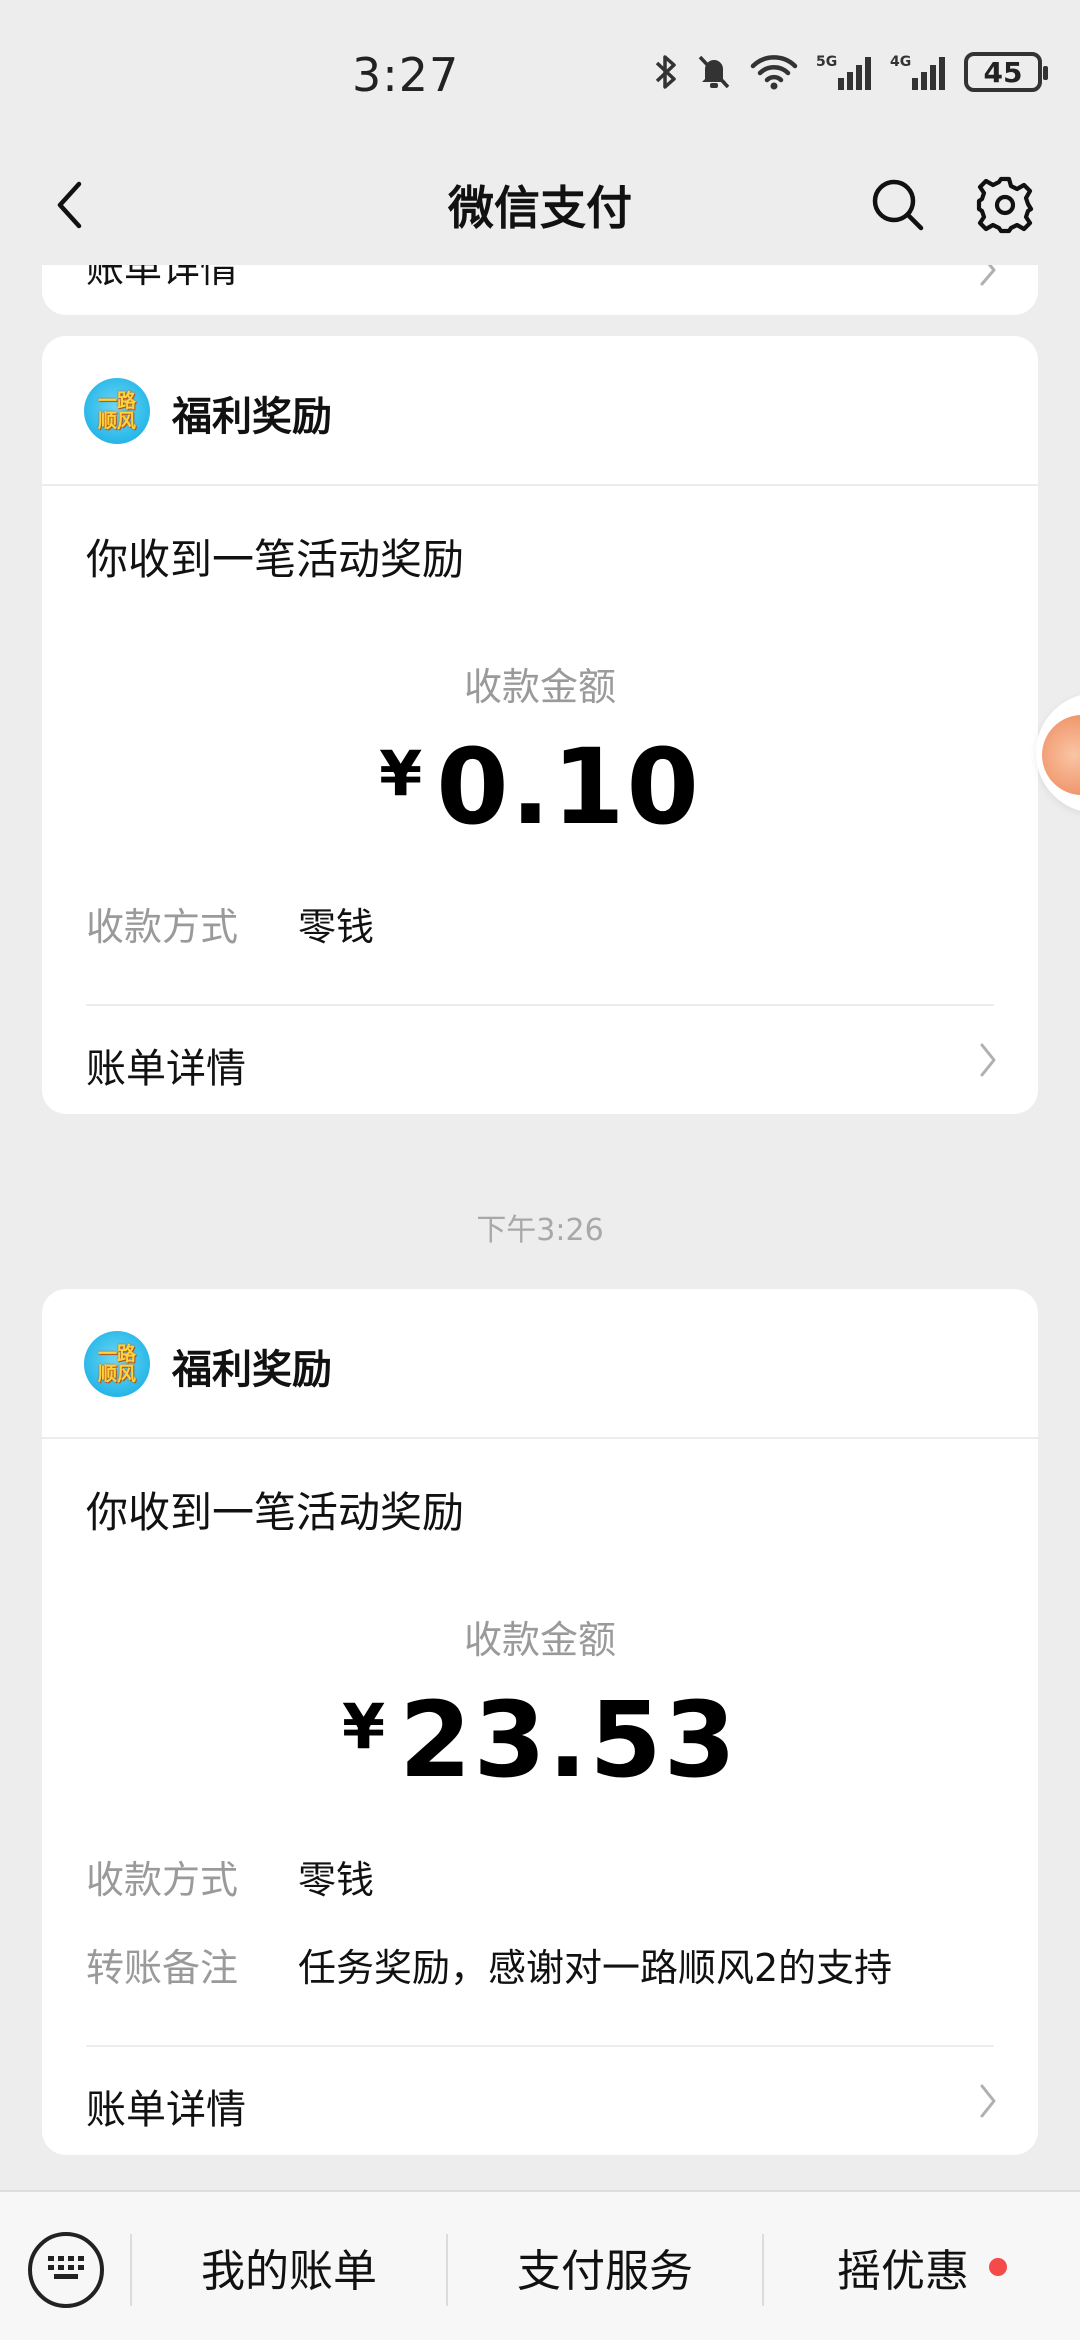 This screenshot has width=1080, height=2340. I want to click on notification-dot, so click(998, 2267).